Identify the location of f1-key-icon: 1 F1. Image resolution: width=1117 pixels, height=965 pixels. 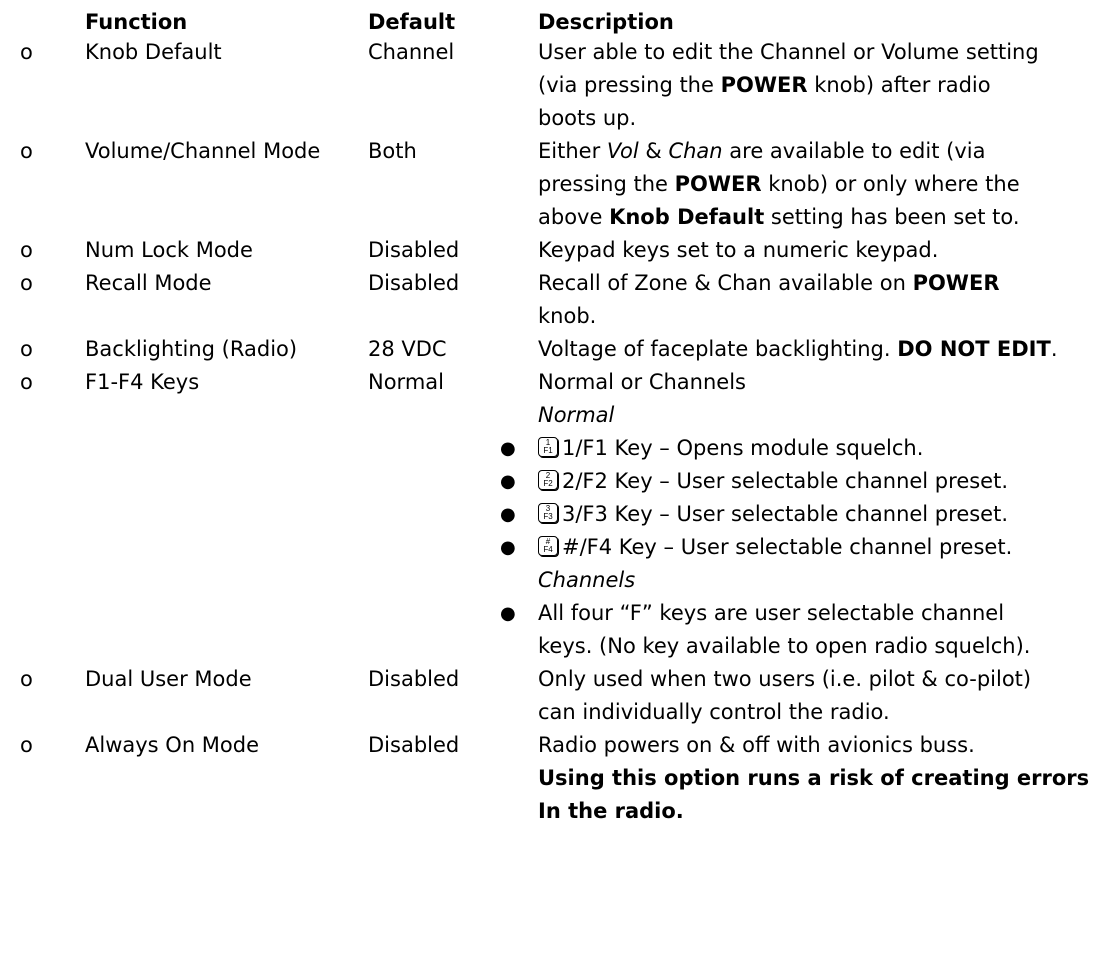
(548, 447).